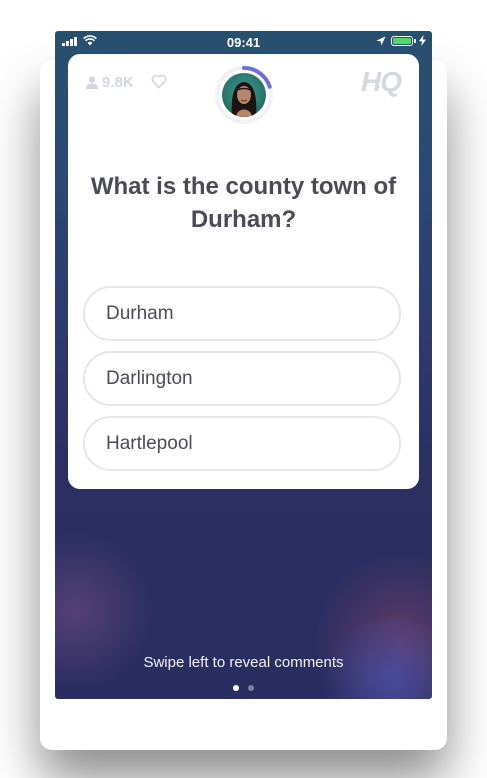 Image resolution: width=487 pixels, height=778 pixels. Describe the element at coordinates (242, 378) in the screenshot. I see `answer-option-2: Darlington` at that location.